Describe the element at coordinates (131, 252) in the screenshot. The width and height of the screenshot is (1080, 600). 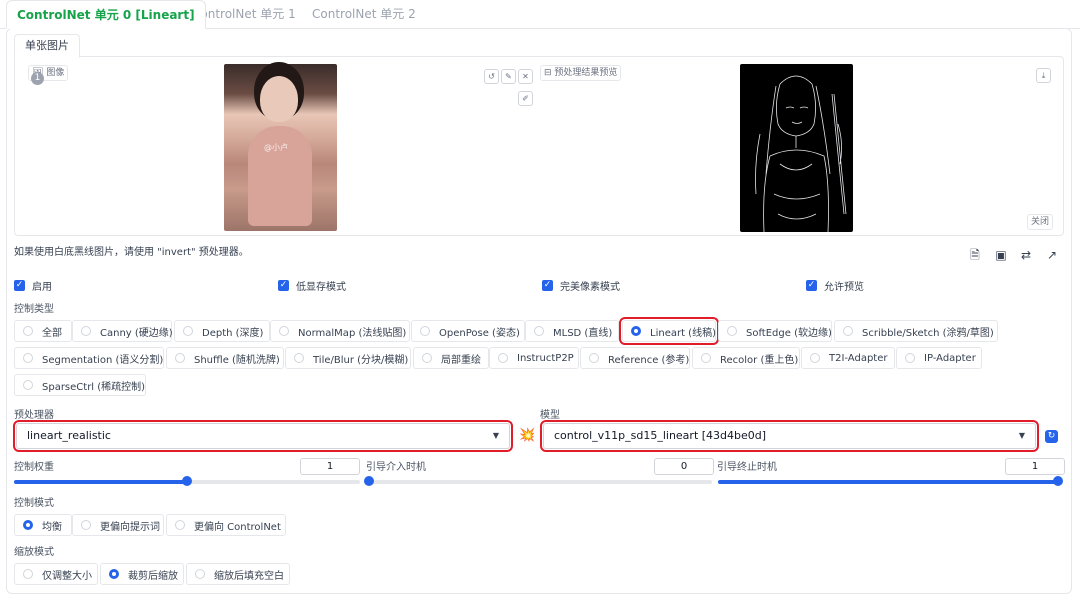
I see `invert-hint-text: 如果使用白底黑线图片，请使用 "invert" 预处理器。` at that location.